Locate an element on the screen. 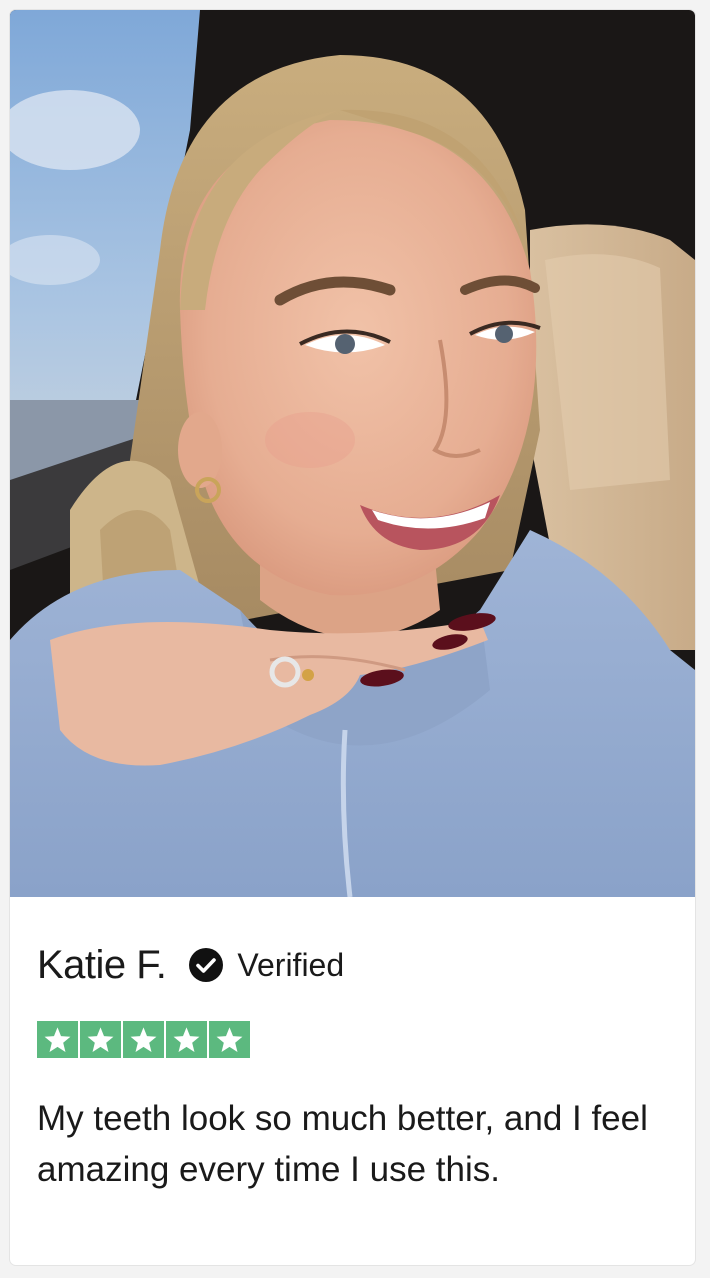 This screenshot has width=710, height=1278. check-circle-icon is located at coordinates (206, 965).